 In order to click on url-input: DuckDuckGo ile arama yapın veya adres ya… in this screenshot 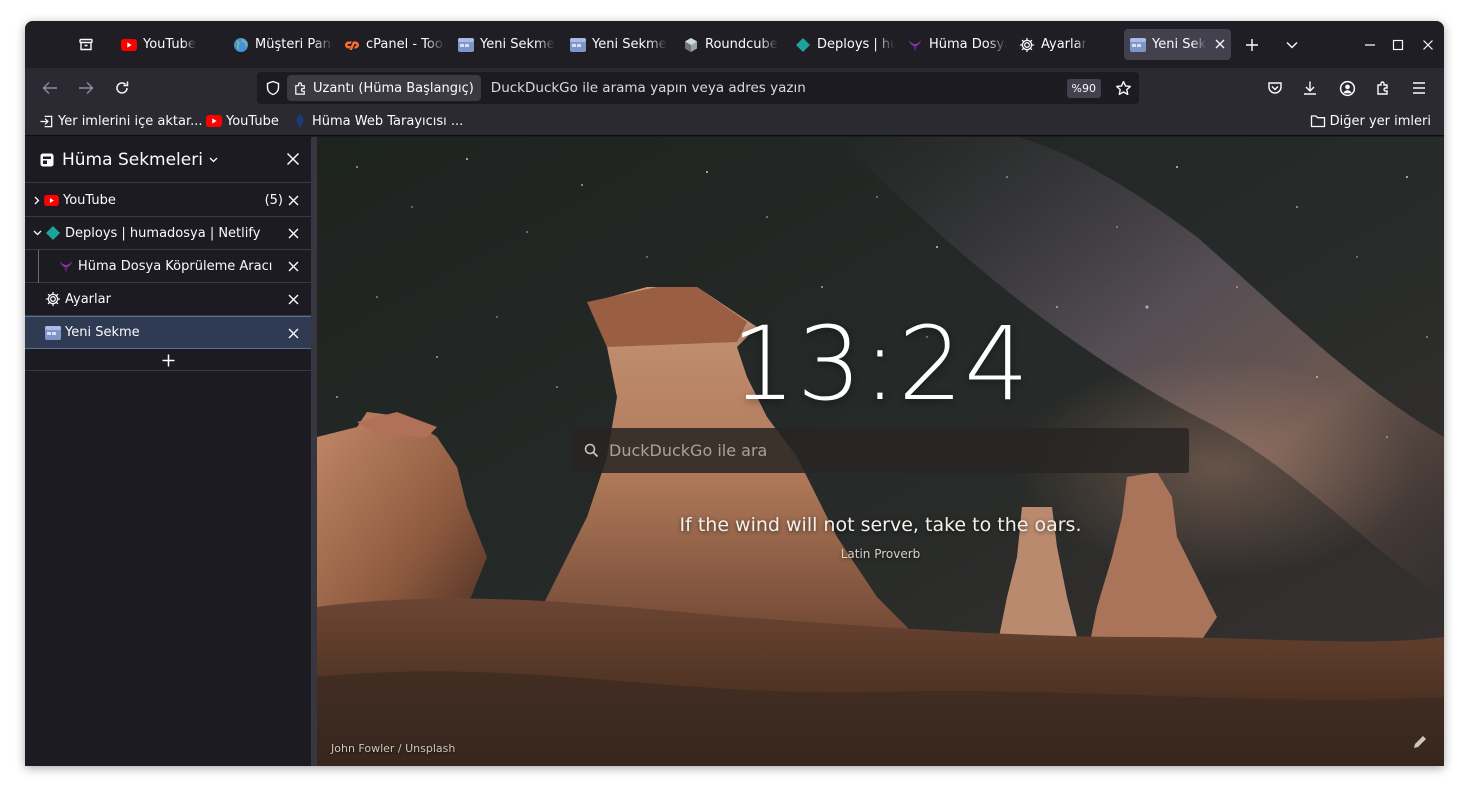, I will do `click(648, 88)`.